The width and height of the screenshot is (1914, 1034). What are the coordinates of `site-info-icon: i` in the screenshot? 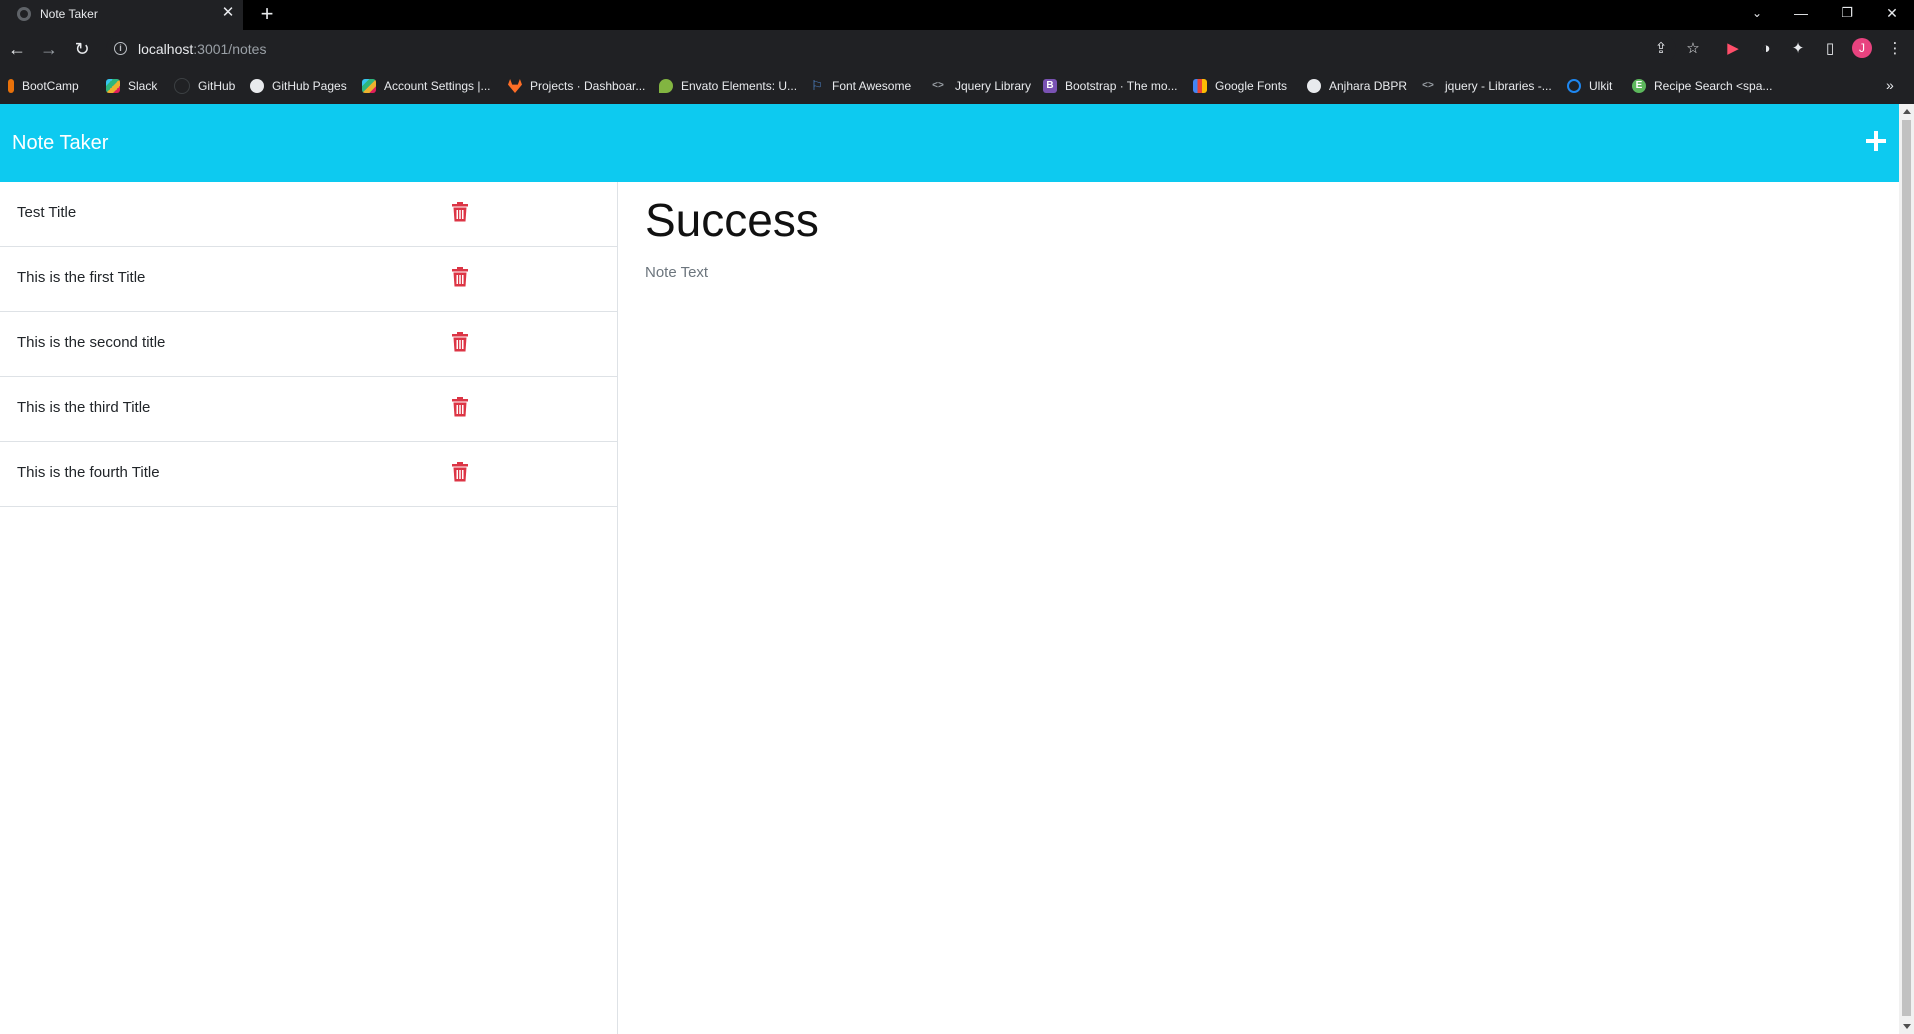 It's located at (120, 48).